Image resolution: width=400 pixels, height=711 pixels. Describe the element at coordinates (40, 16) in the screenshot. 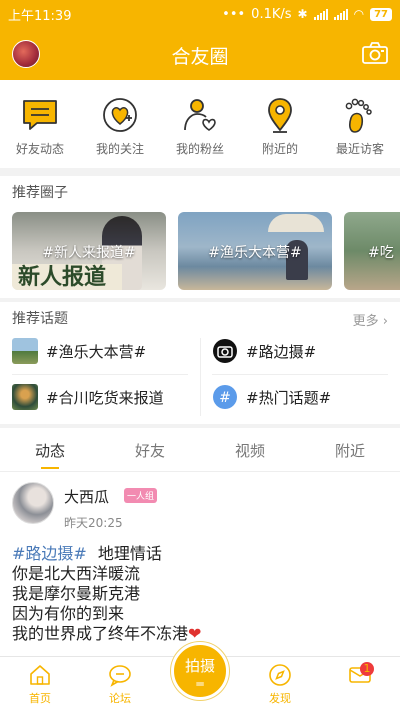

I see `status-time: 上午11:39` at that location.